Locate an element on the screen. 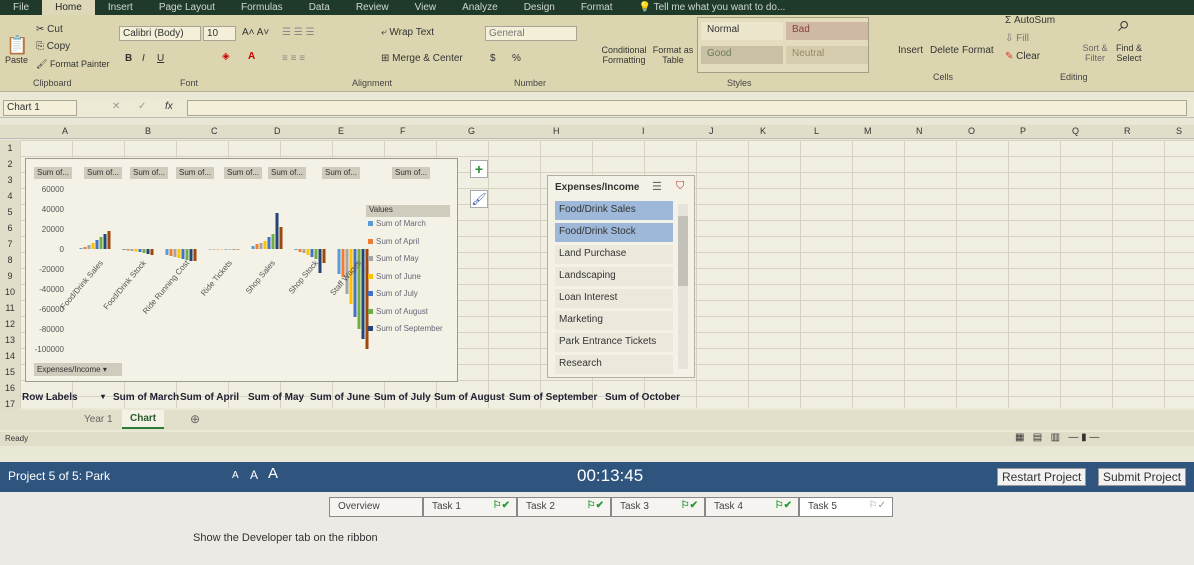 The height and width of the screenshot is (565, 1194). merge-center-button: ⊞ Merge & Center is located at coordinates (422, 58).